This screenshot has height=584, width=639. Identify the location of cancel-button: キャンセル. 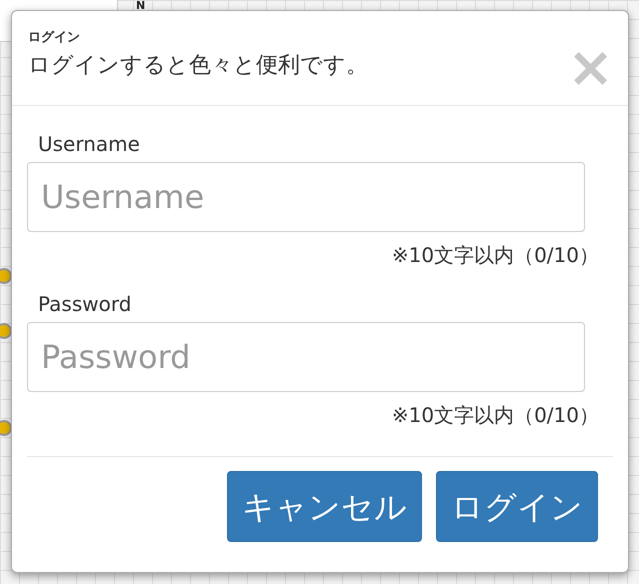
(324, 506).